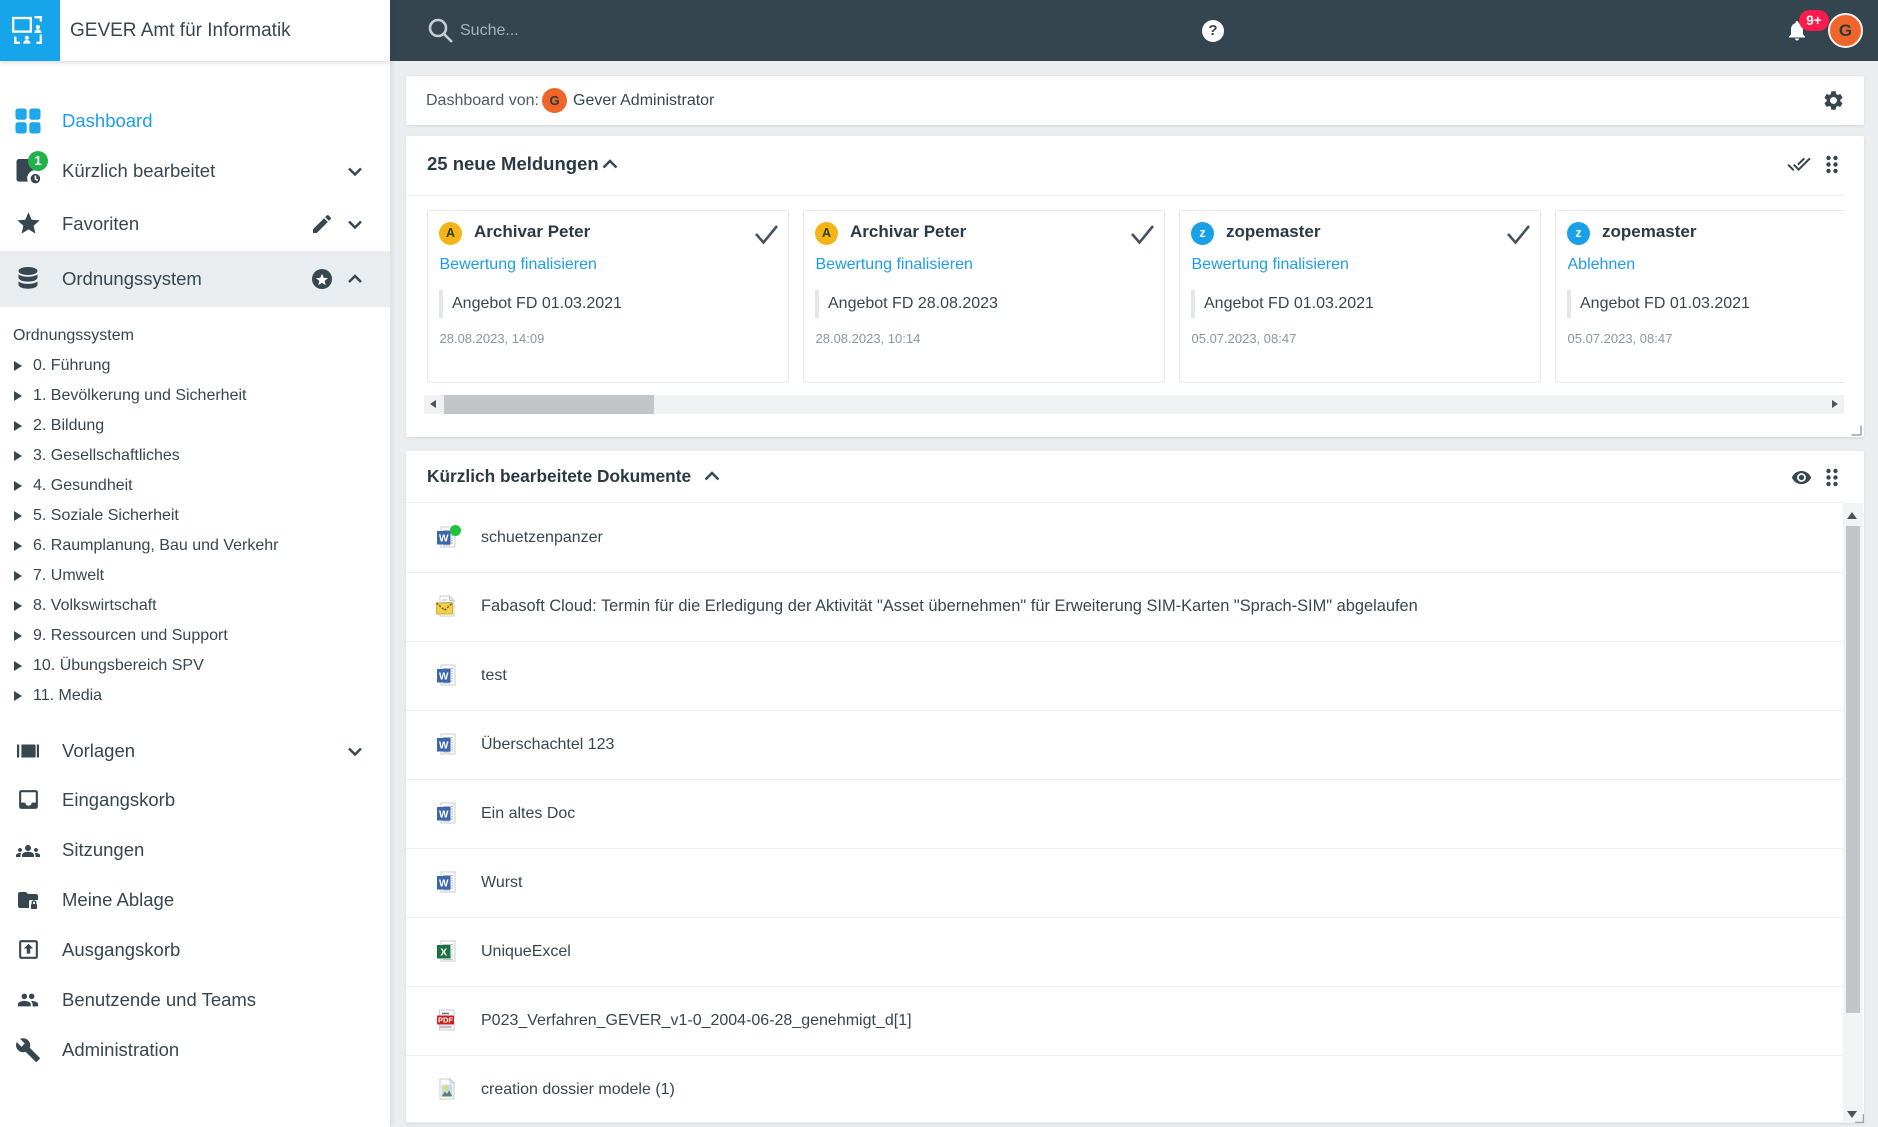  Describe the element at coordinates (443, 953) in the screenshot. I see `svg-text: X` at that location.